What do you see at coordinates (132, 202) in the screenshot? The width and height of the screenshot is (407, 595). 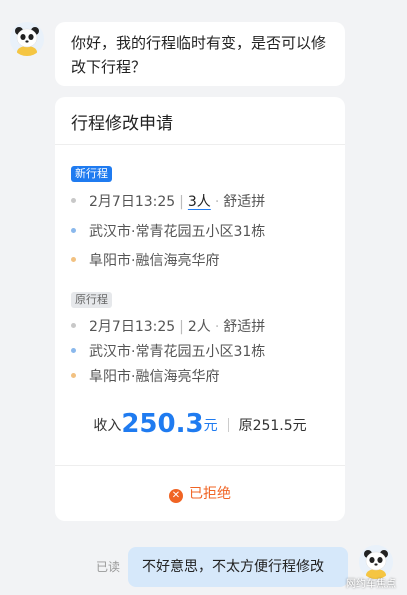 I see `new-trip-datetime: 2月7日13:25` at bounding box center [132, 202].